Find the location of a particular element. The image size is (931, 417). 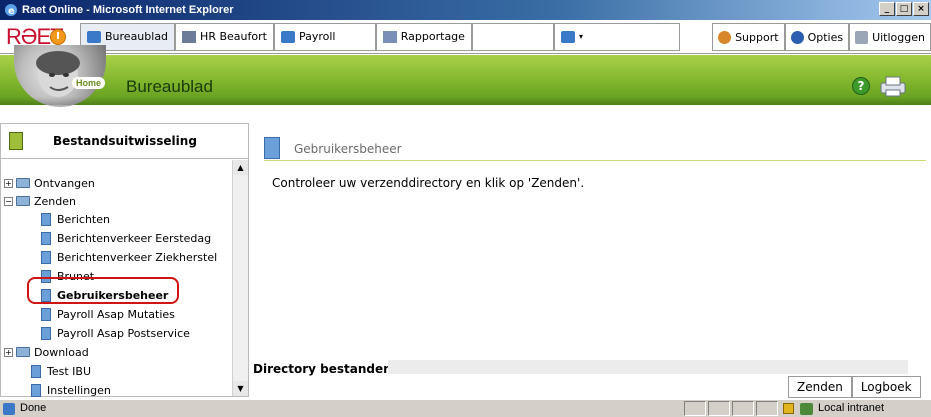

sidebar-item-berichtenverkeer-eerstedag: Berichtenverkeer Eerstedag is located at coordinates (126, 238).